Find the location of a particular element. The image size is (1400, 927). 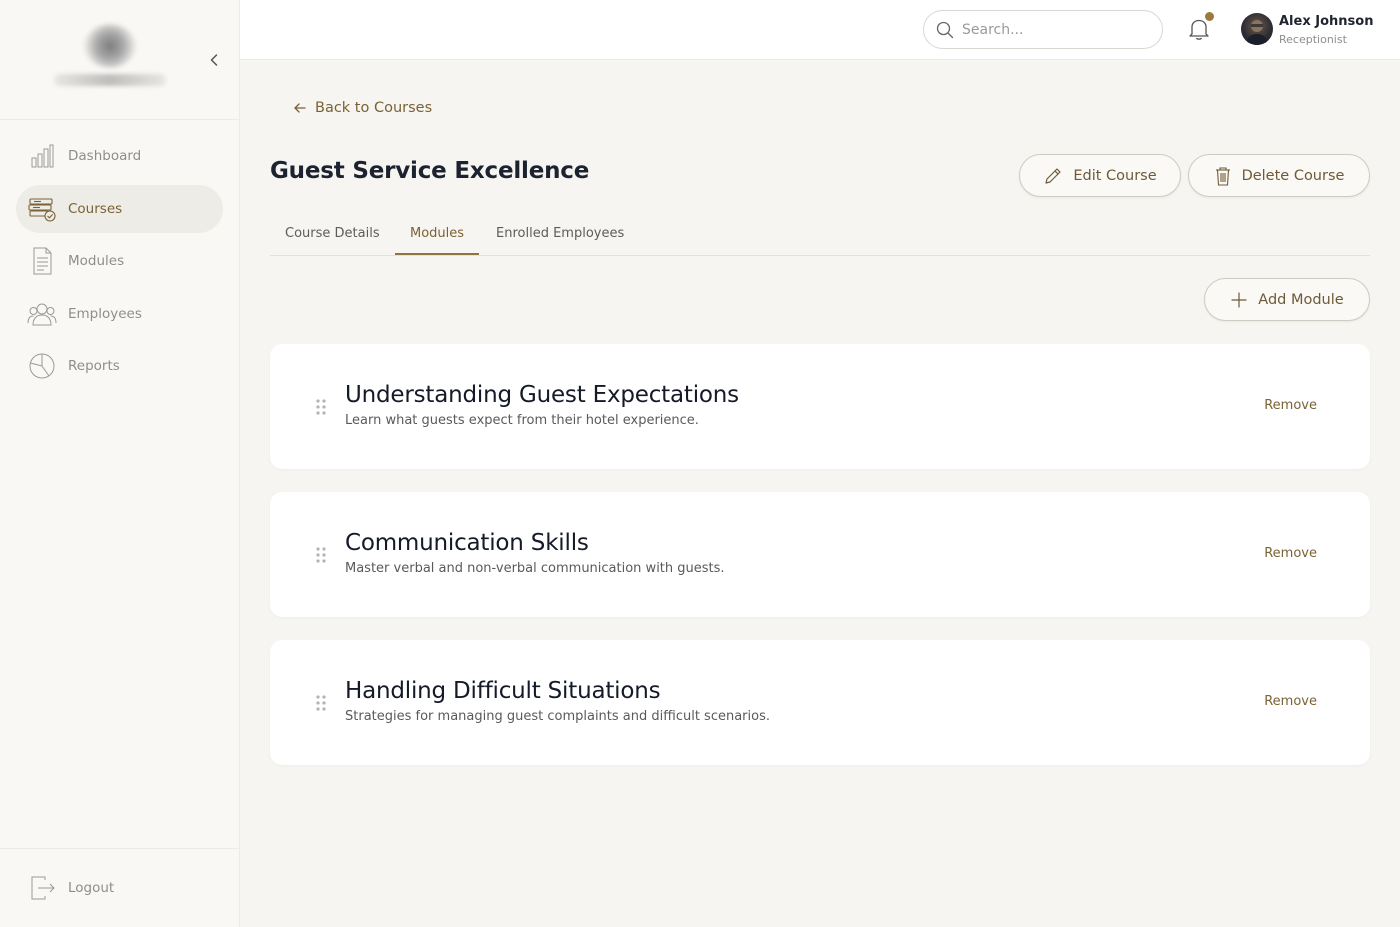

tab-enrolled-employees: Enrolled Employees is located at coordinates (560, 237).